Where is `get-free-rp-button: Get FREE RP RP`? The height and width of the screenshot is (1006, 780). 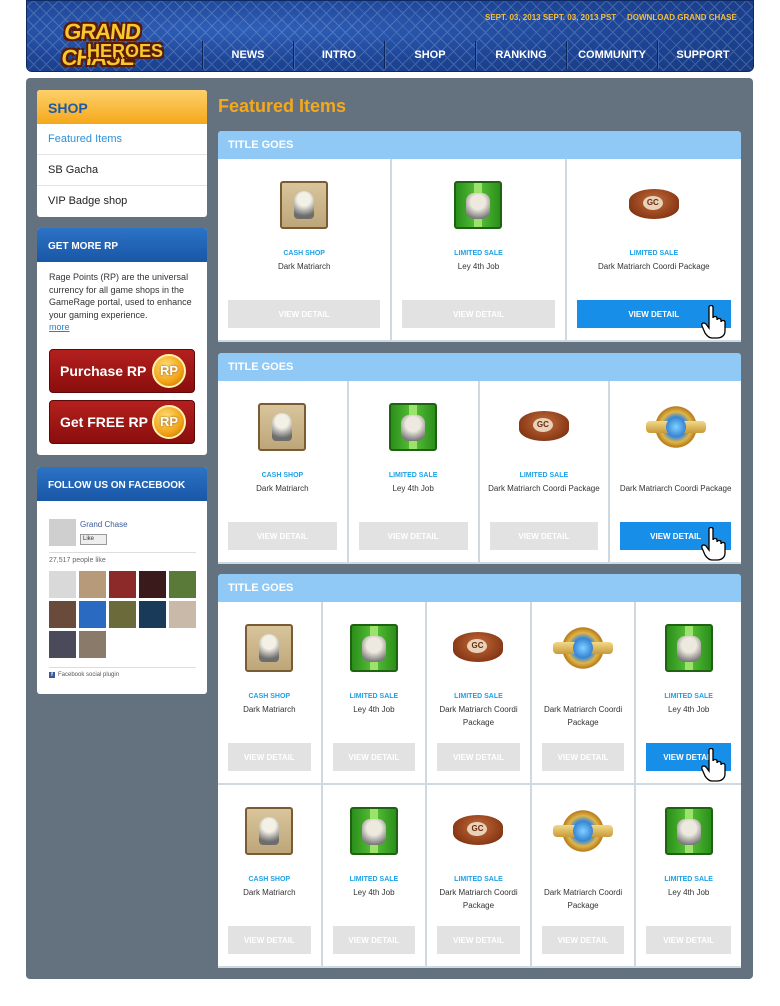
get-free-rp-button: Get FREE RP RP is located at coordinates (122, 422).